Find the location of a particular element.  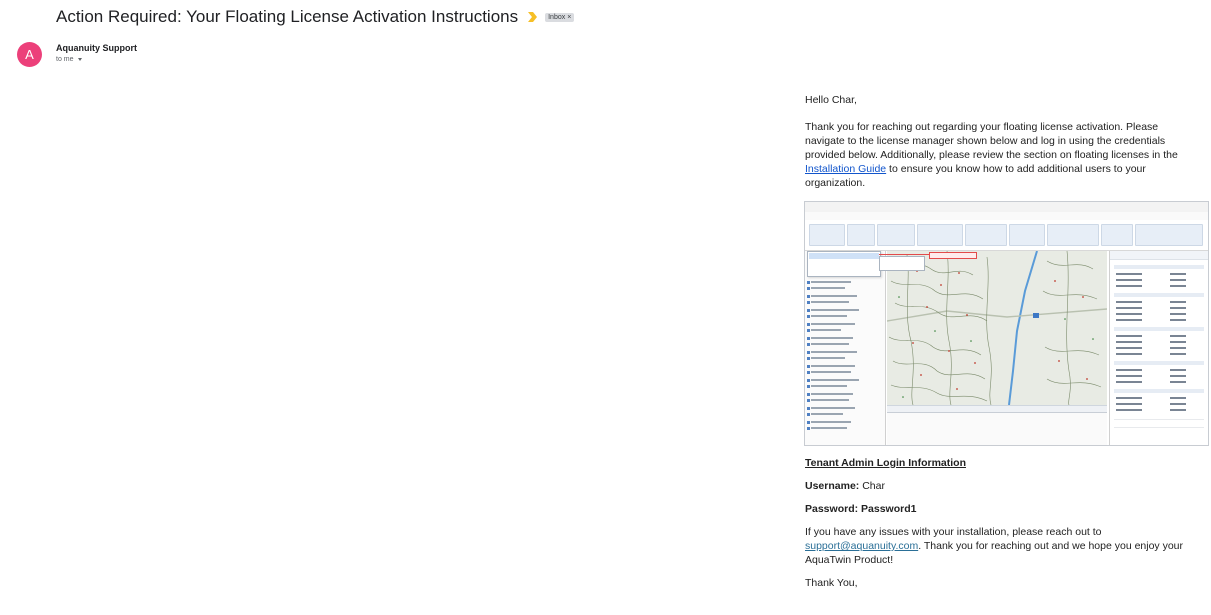

sender-name: Aquanuity Support is located at coordinates (96, 48).